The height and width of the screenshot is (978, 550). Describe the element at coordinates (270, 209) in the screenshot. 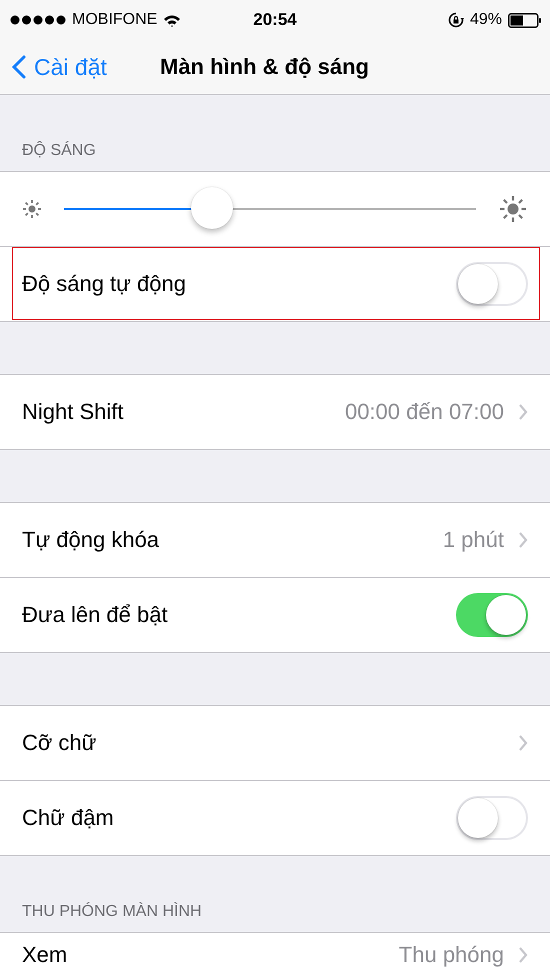

I see `brightness-slider` at that location.